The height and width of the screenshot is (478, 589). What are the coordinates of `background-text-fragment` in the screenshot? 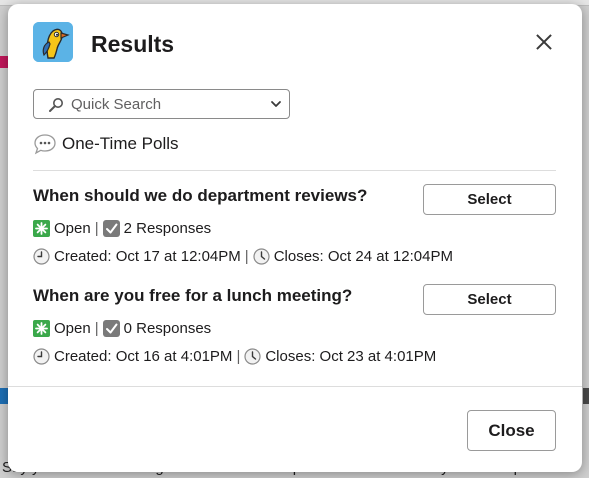 It's located at (586, 396).